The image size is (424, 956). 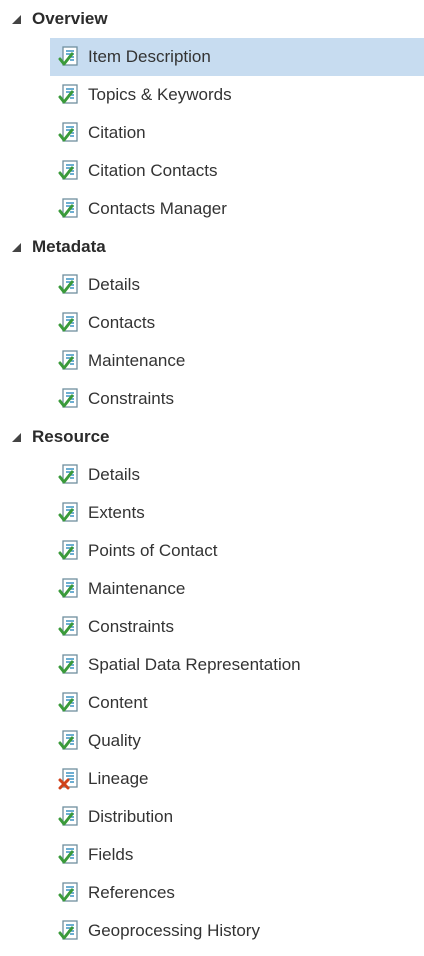 I want to click on tree-item-resource-content: Content, so click(x=237, y=703).